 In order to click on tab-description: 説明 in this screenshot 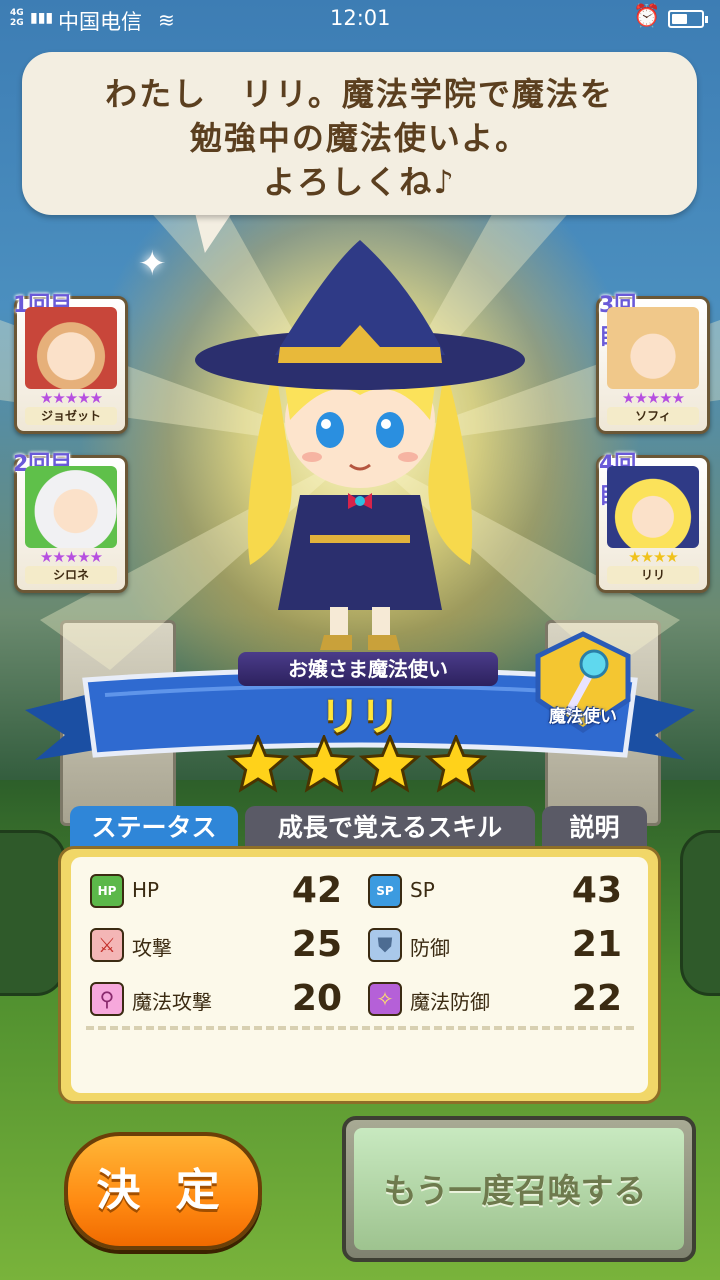, I will do `click(594, 827)`.